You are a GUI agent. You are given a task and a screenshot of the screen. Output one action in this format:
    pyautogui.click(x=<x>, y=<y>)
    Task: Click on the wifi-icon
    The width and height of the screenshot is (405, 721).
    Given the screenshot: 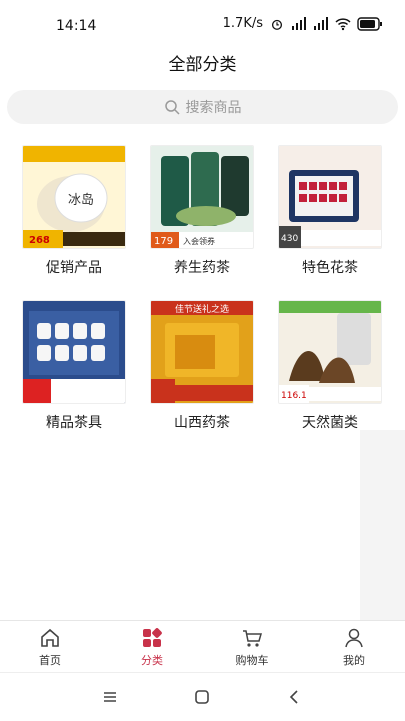 What is the action you would take?
    pyautogui.click(x=343, y=23)
    